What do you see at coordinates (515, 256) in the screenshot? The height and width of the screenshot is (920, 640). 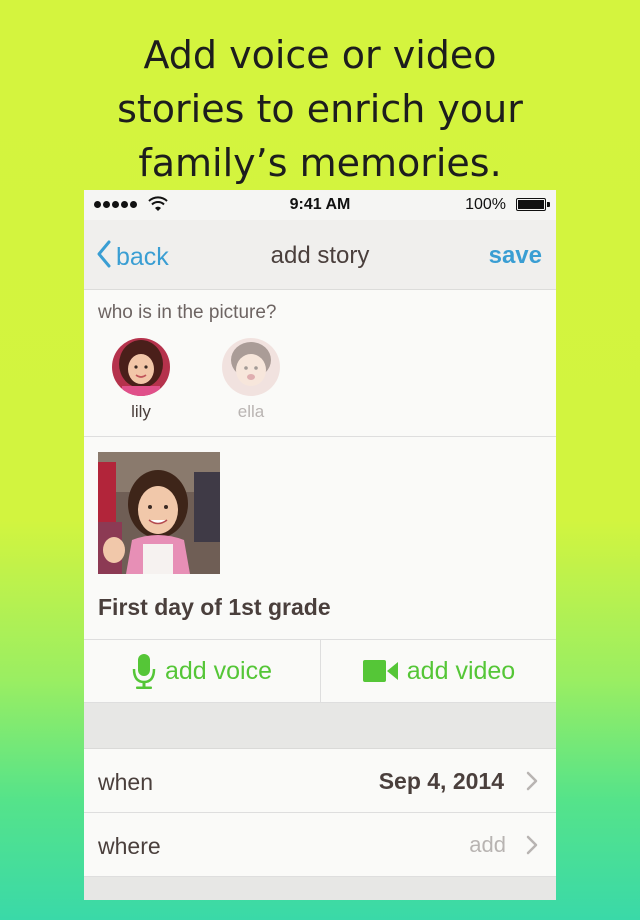 I see `save-button: save` at bounding box center [515, 256].